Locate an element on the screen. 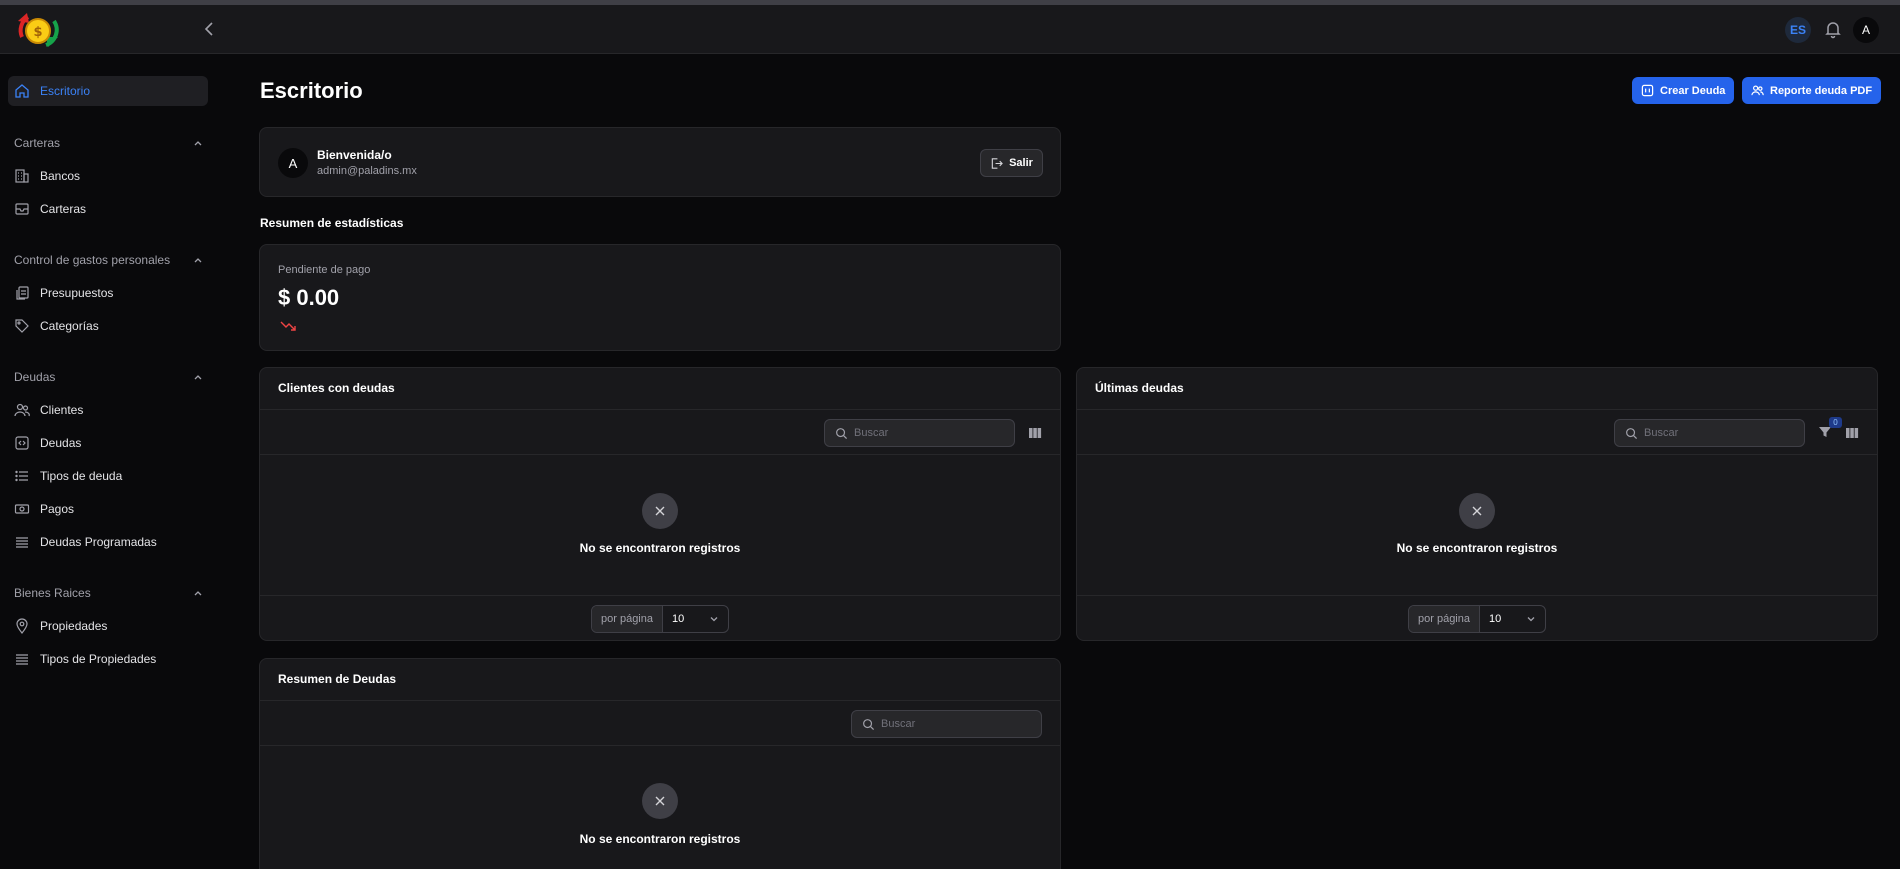 The height and width of the screenshot is (869, 1900). sidebar-item-categorias: Categorías is located at coordinates (108, 326).